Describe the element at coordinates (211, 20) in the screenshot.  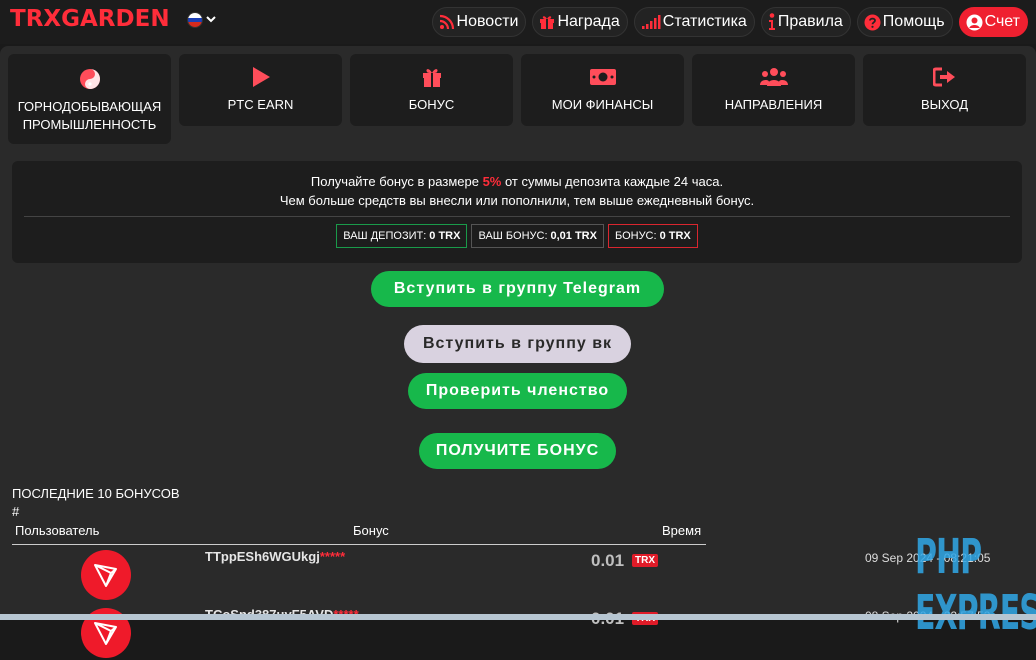
I see `chevron-down-icon` at that location.